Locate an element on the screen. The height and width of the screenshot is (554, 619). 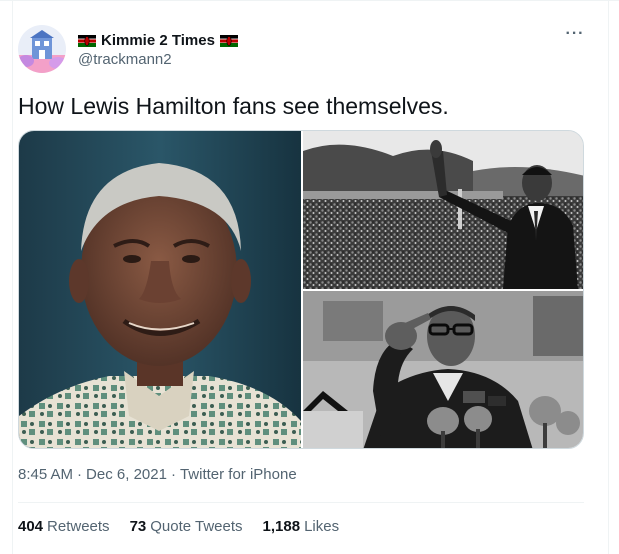
retweets-label: Retweets is located at coordinates (78, 526).